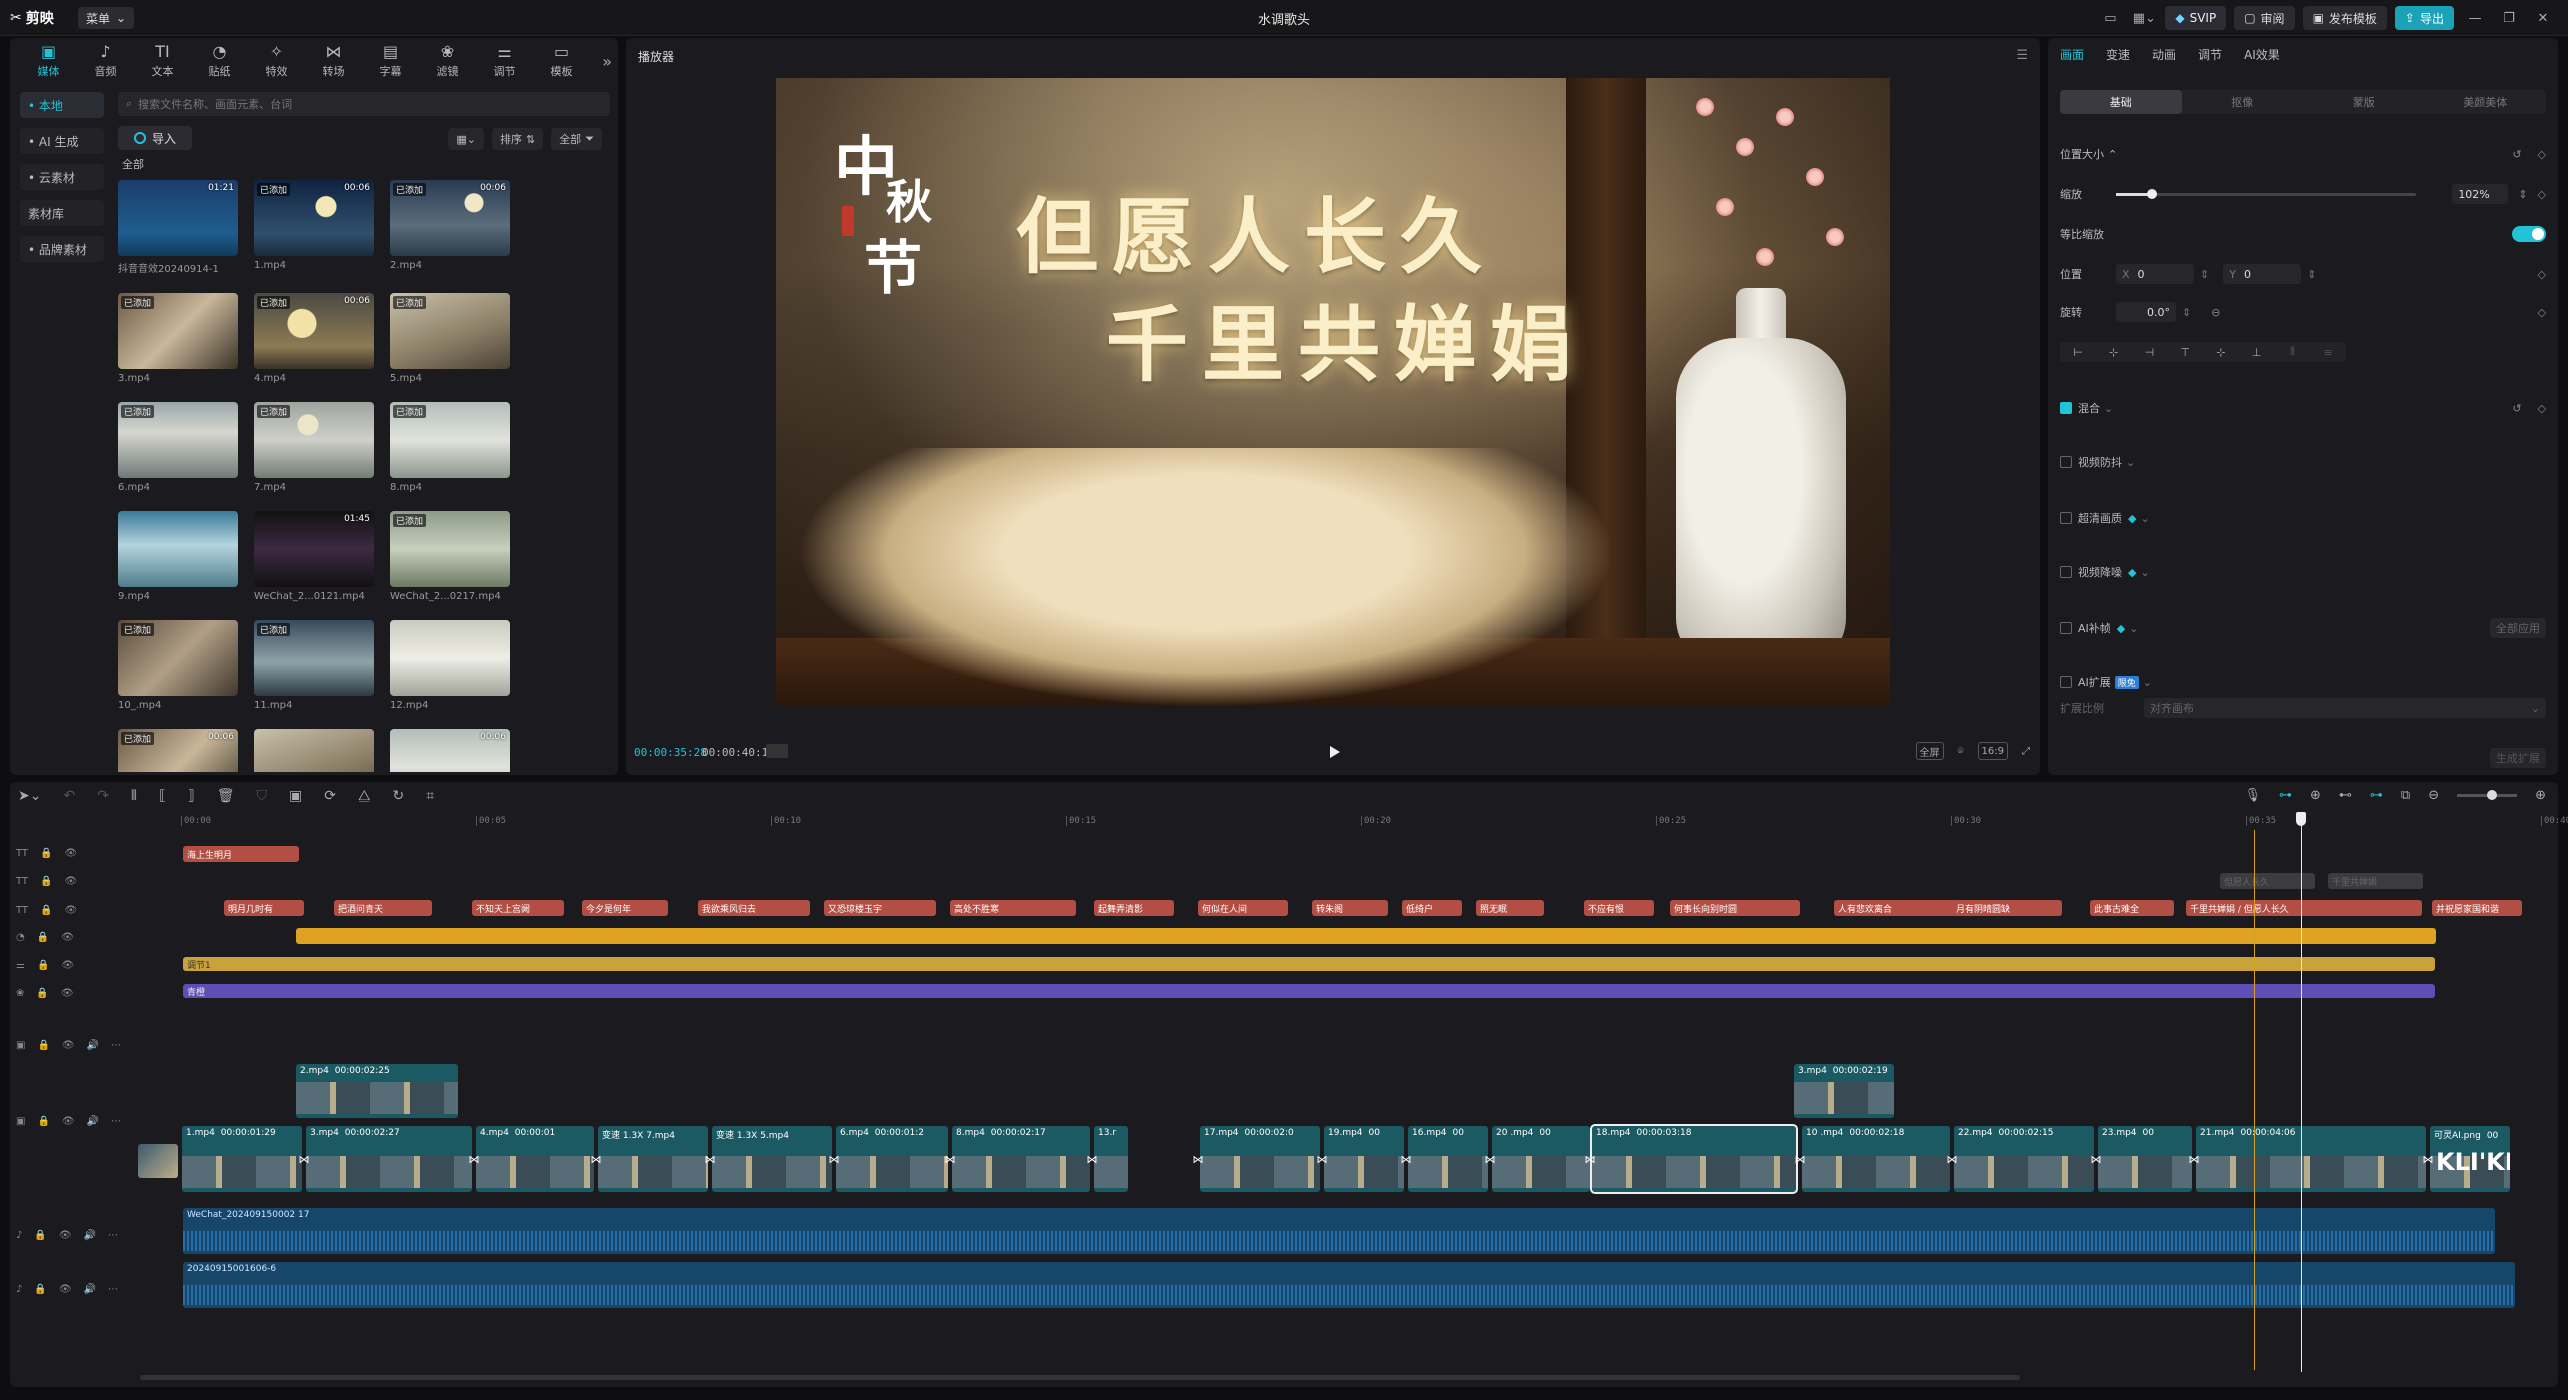 This screenshot has width=2568, height=1400. I want to click on blend-checkbox, so click(2066, 408).